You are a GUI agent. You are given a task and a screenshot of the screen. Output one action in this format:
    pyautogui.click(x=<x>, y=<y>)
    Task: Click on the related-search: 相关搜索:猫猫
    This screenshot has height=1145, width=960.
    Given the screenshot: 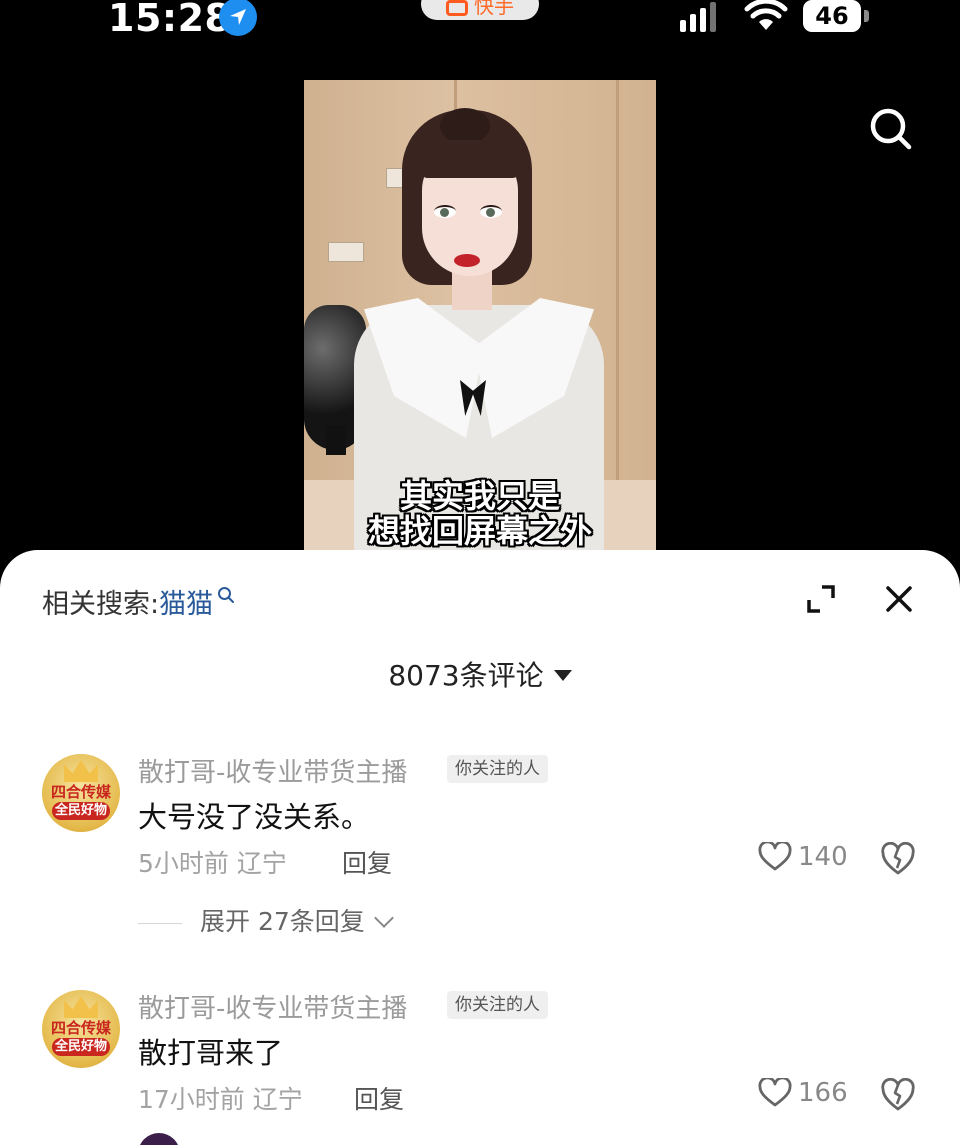 What is the action you would take?
    pyautogui.click(x=138, y=601)
    